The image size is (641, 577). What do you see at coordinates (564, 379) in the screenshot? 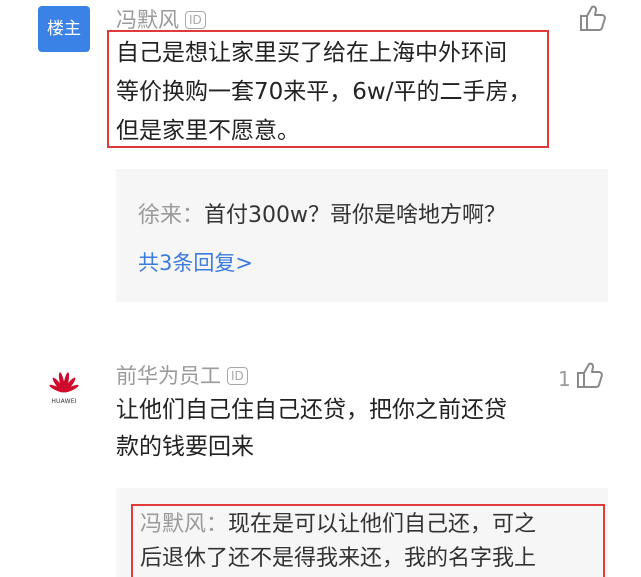
I see `like-count: 1` at bounding box center [564, 379].